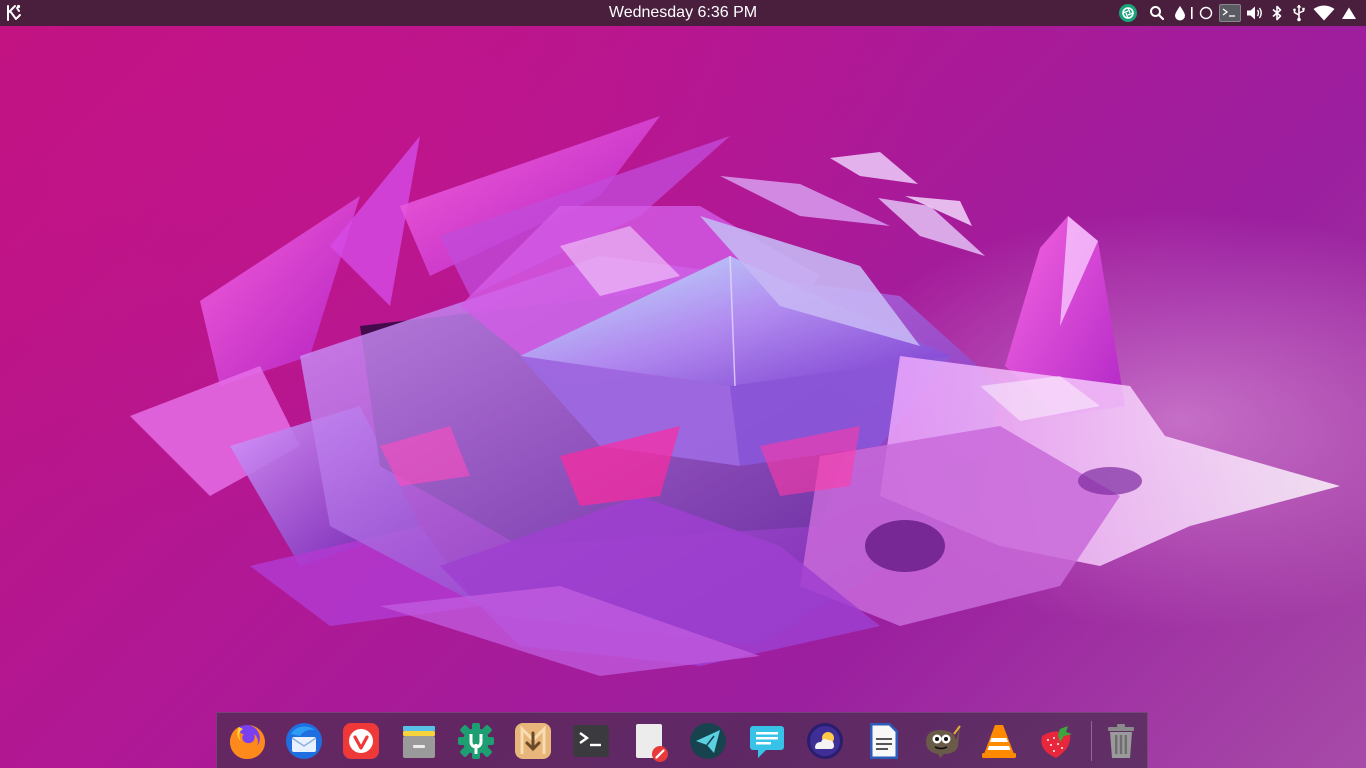 The image size is (1366, 768). Describe the element at coordinates (14, 13) in the screenshot. I see `kde-launcher-icon` at that location.